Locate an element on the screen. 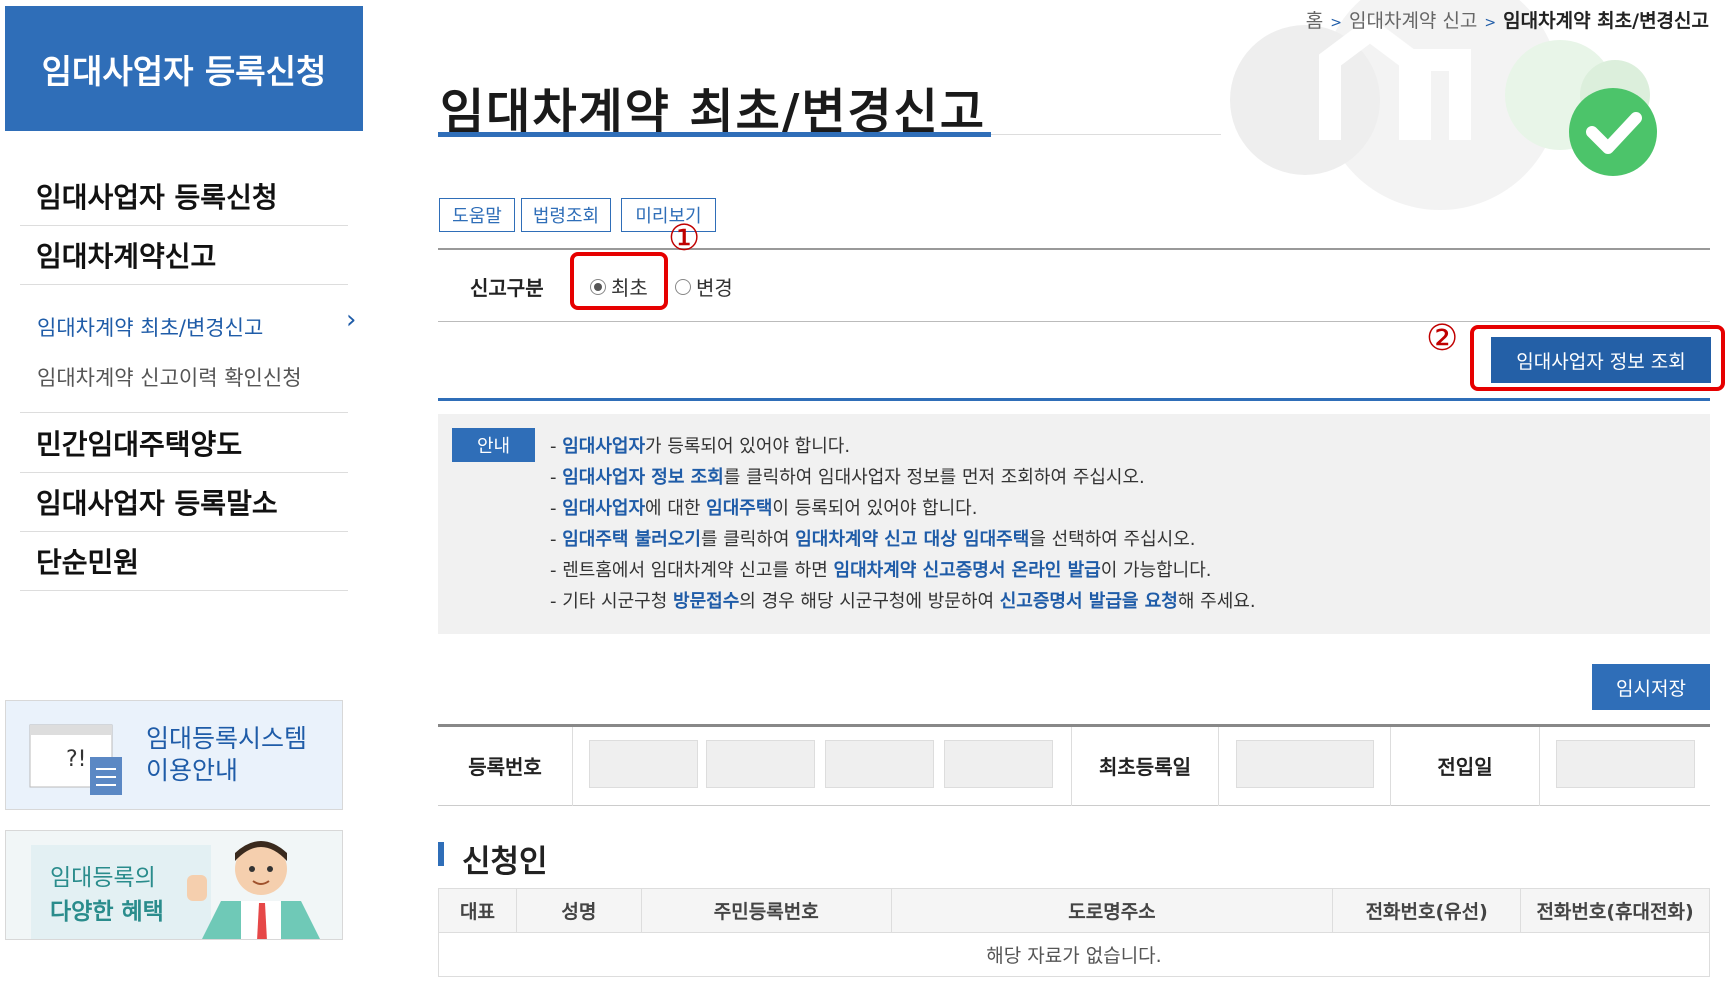  temp-save-button: 임시저장 is located at coordinates (1651, 687).